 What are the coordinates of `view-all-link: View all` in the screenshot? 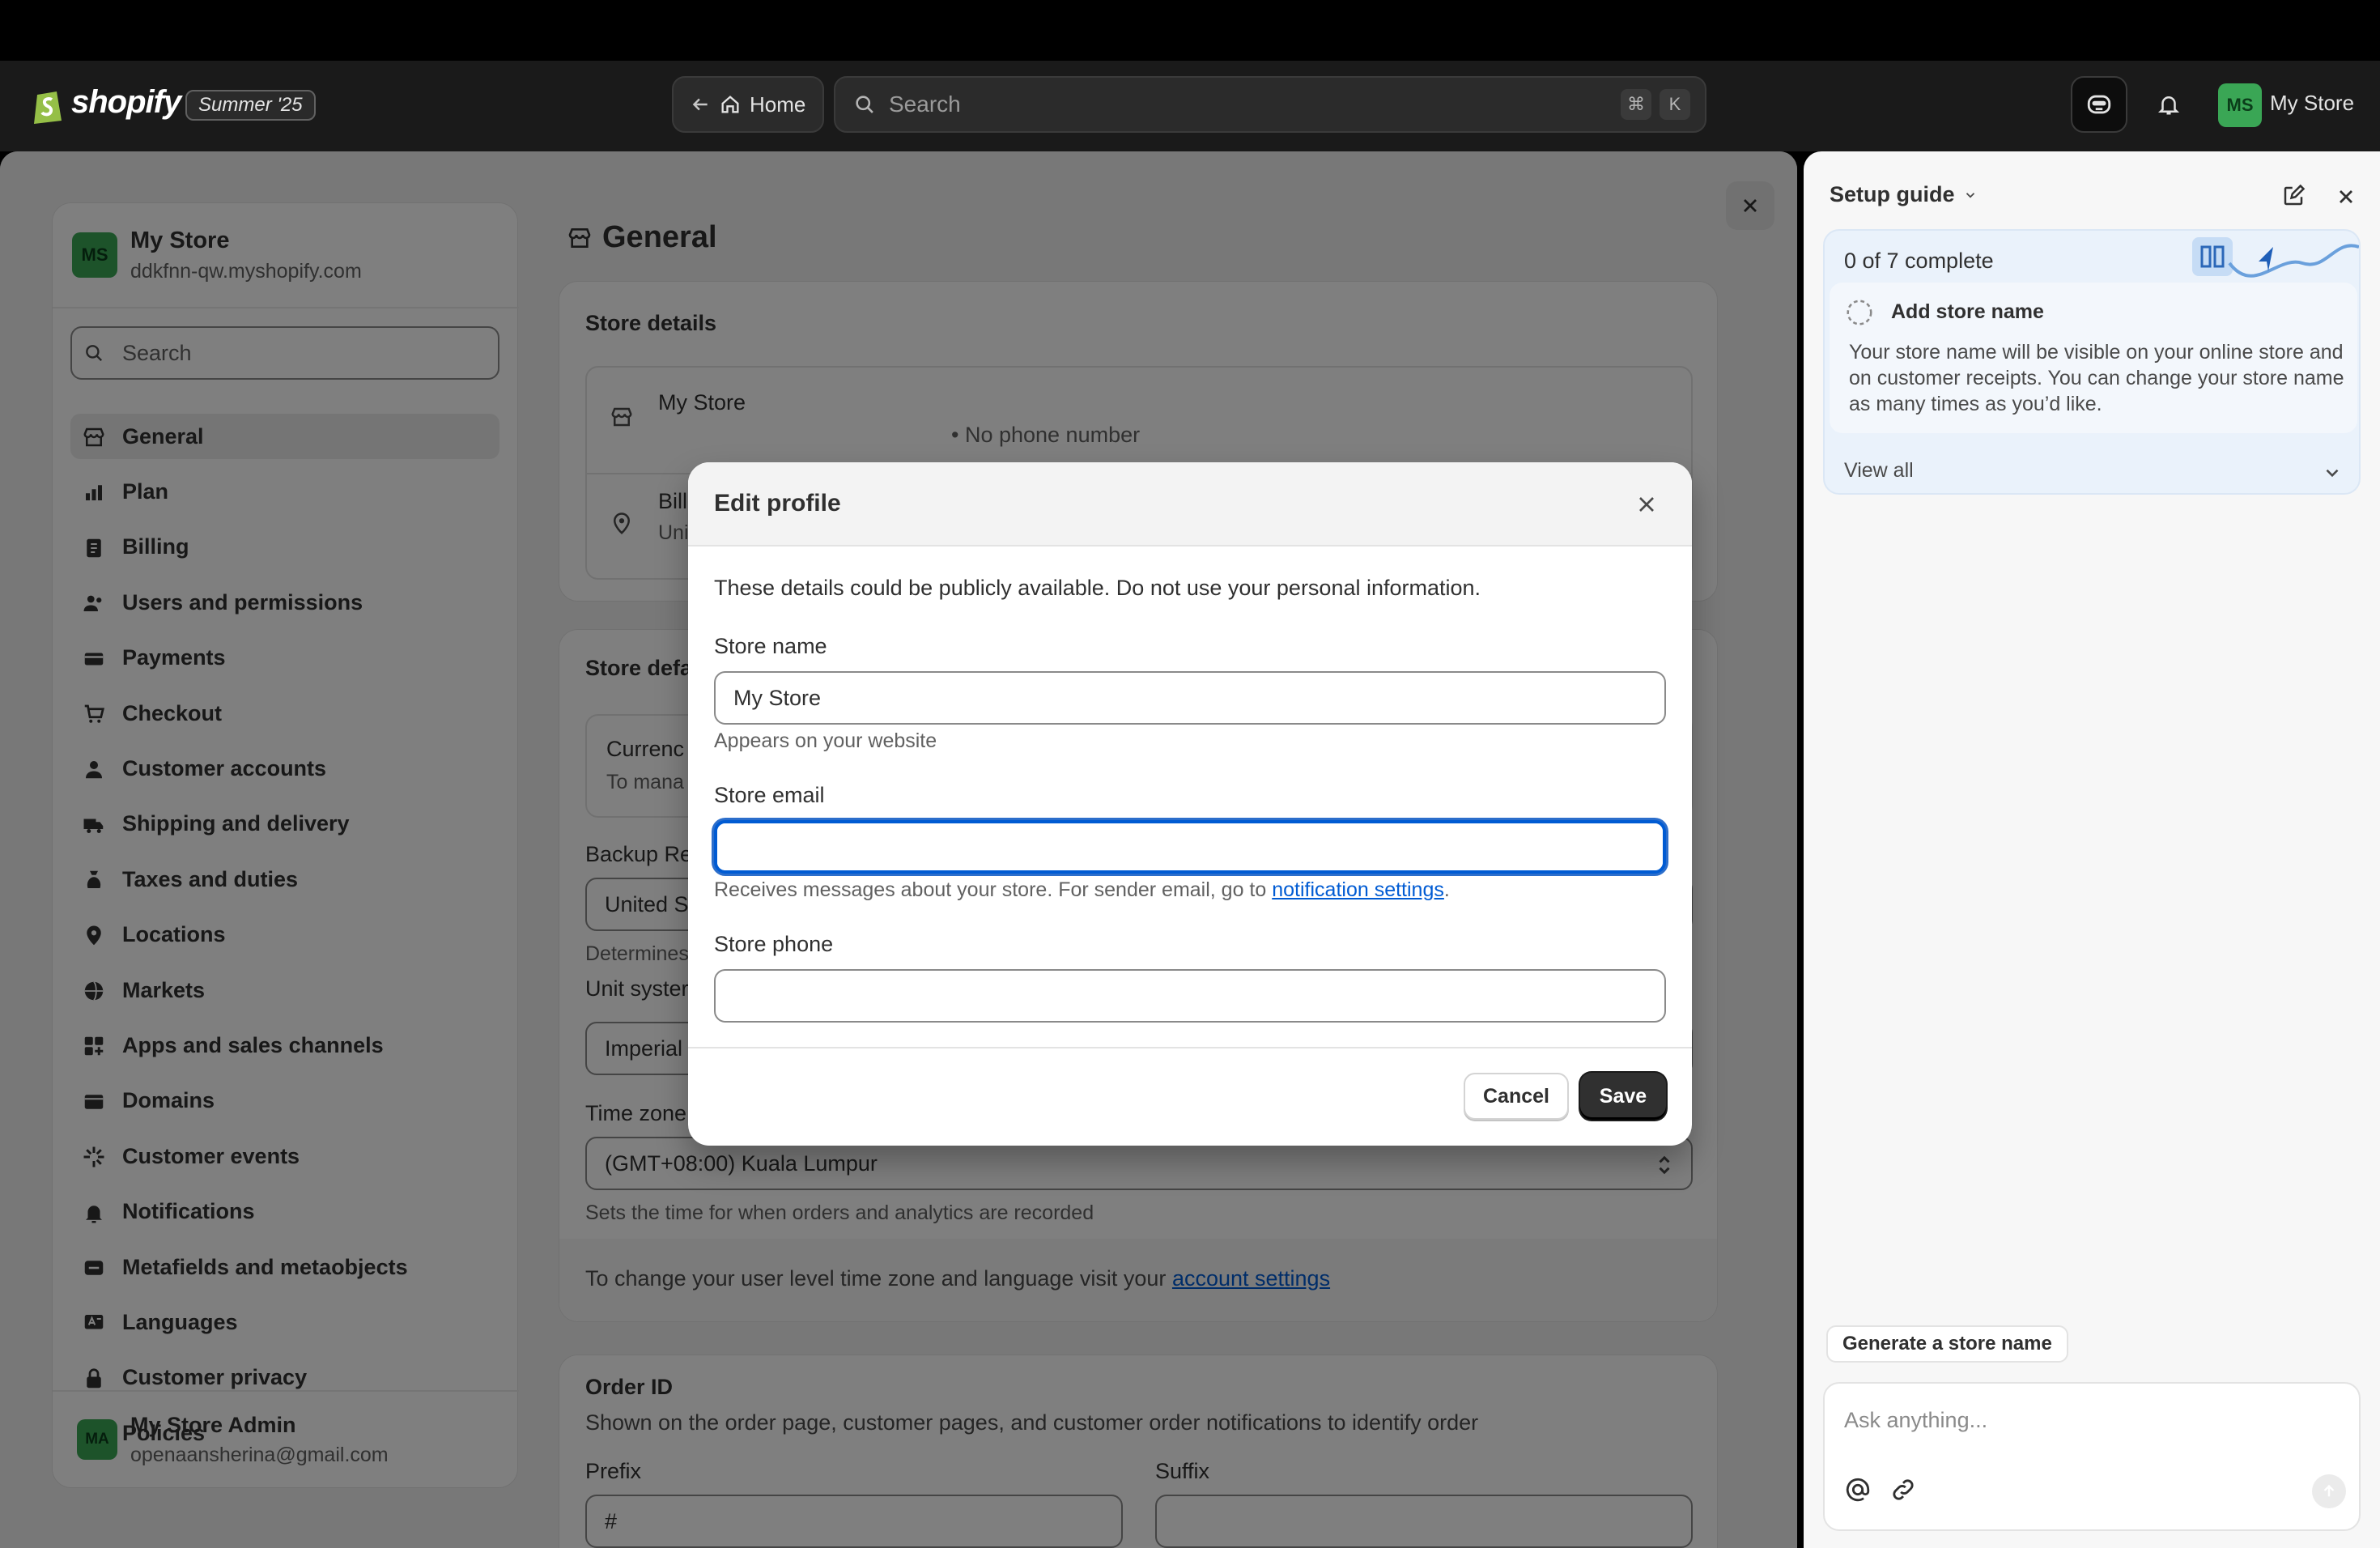 It's located at (1879, 471).